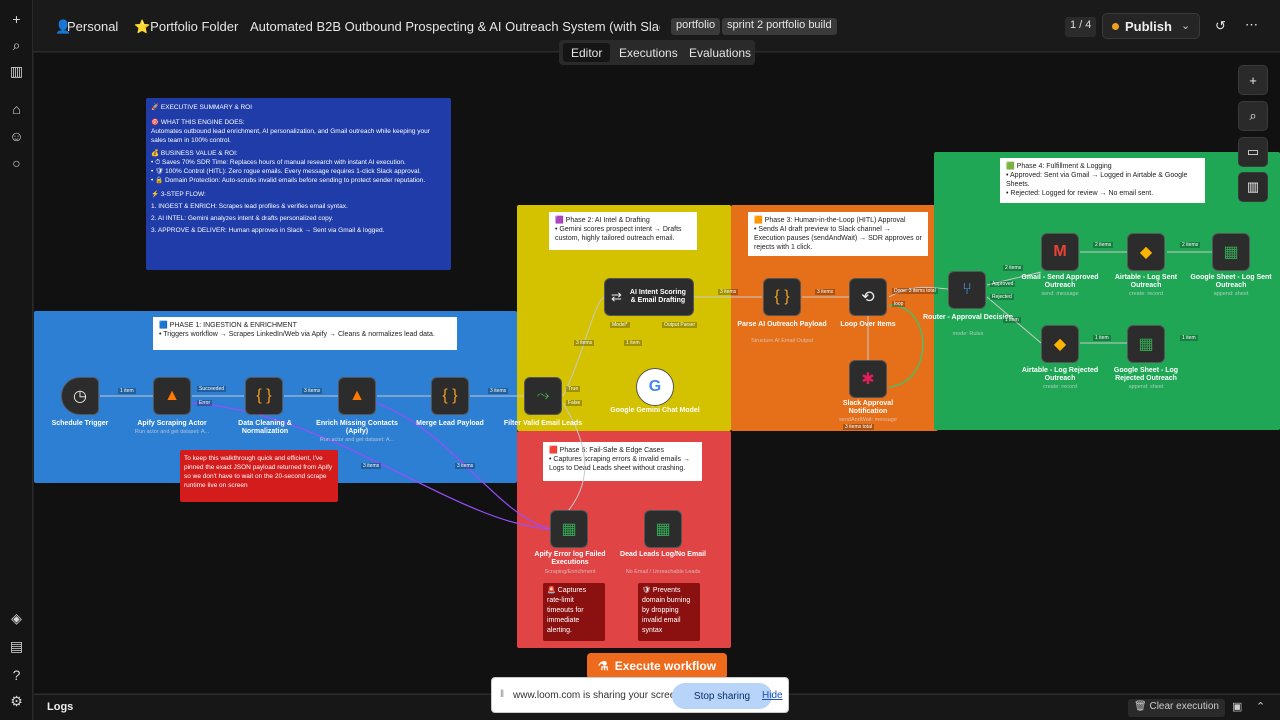 The width and height of the screenshot is (1280, 720). I want to click on tab-editor: Editor, so click(587, 52).